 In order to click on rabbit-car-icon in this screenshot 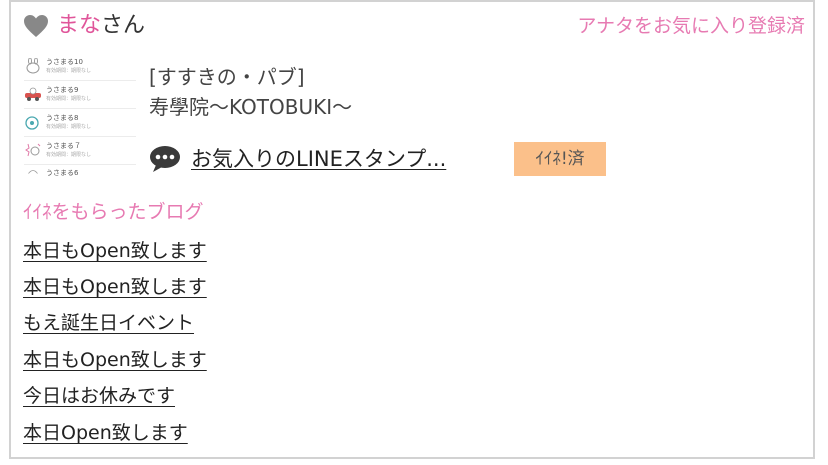, I will do `click(33, 94)`.